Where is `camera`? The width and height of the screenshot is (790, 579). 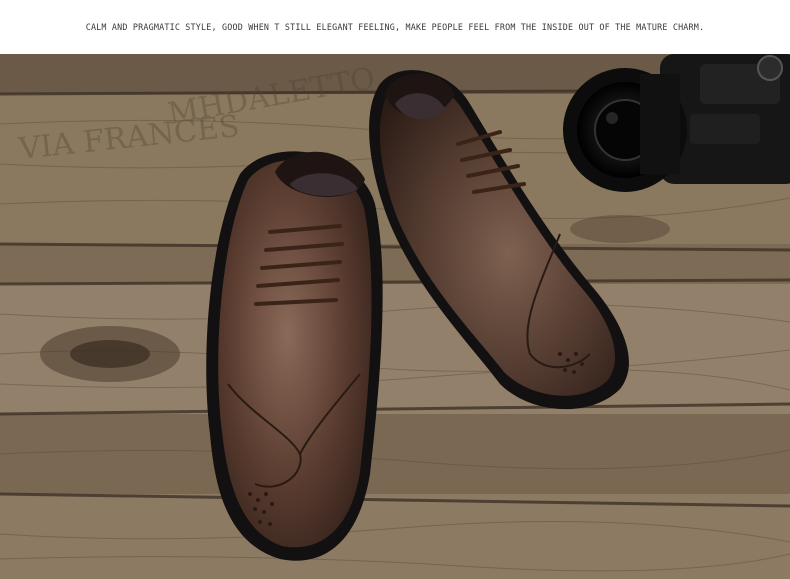 camera is located at coordinates (676, 123).